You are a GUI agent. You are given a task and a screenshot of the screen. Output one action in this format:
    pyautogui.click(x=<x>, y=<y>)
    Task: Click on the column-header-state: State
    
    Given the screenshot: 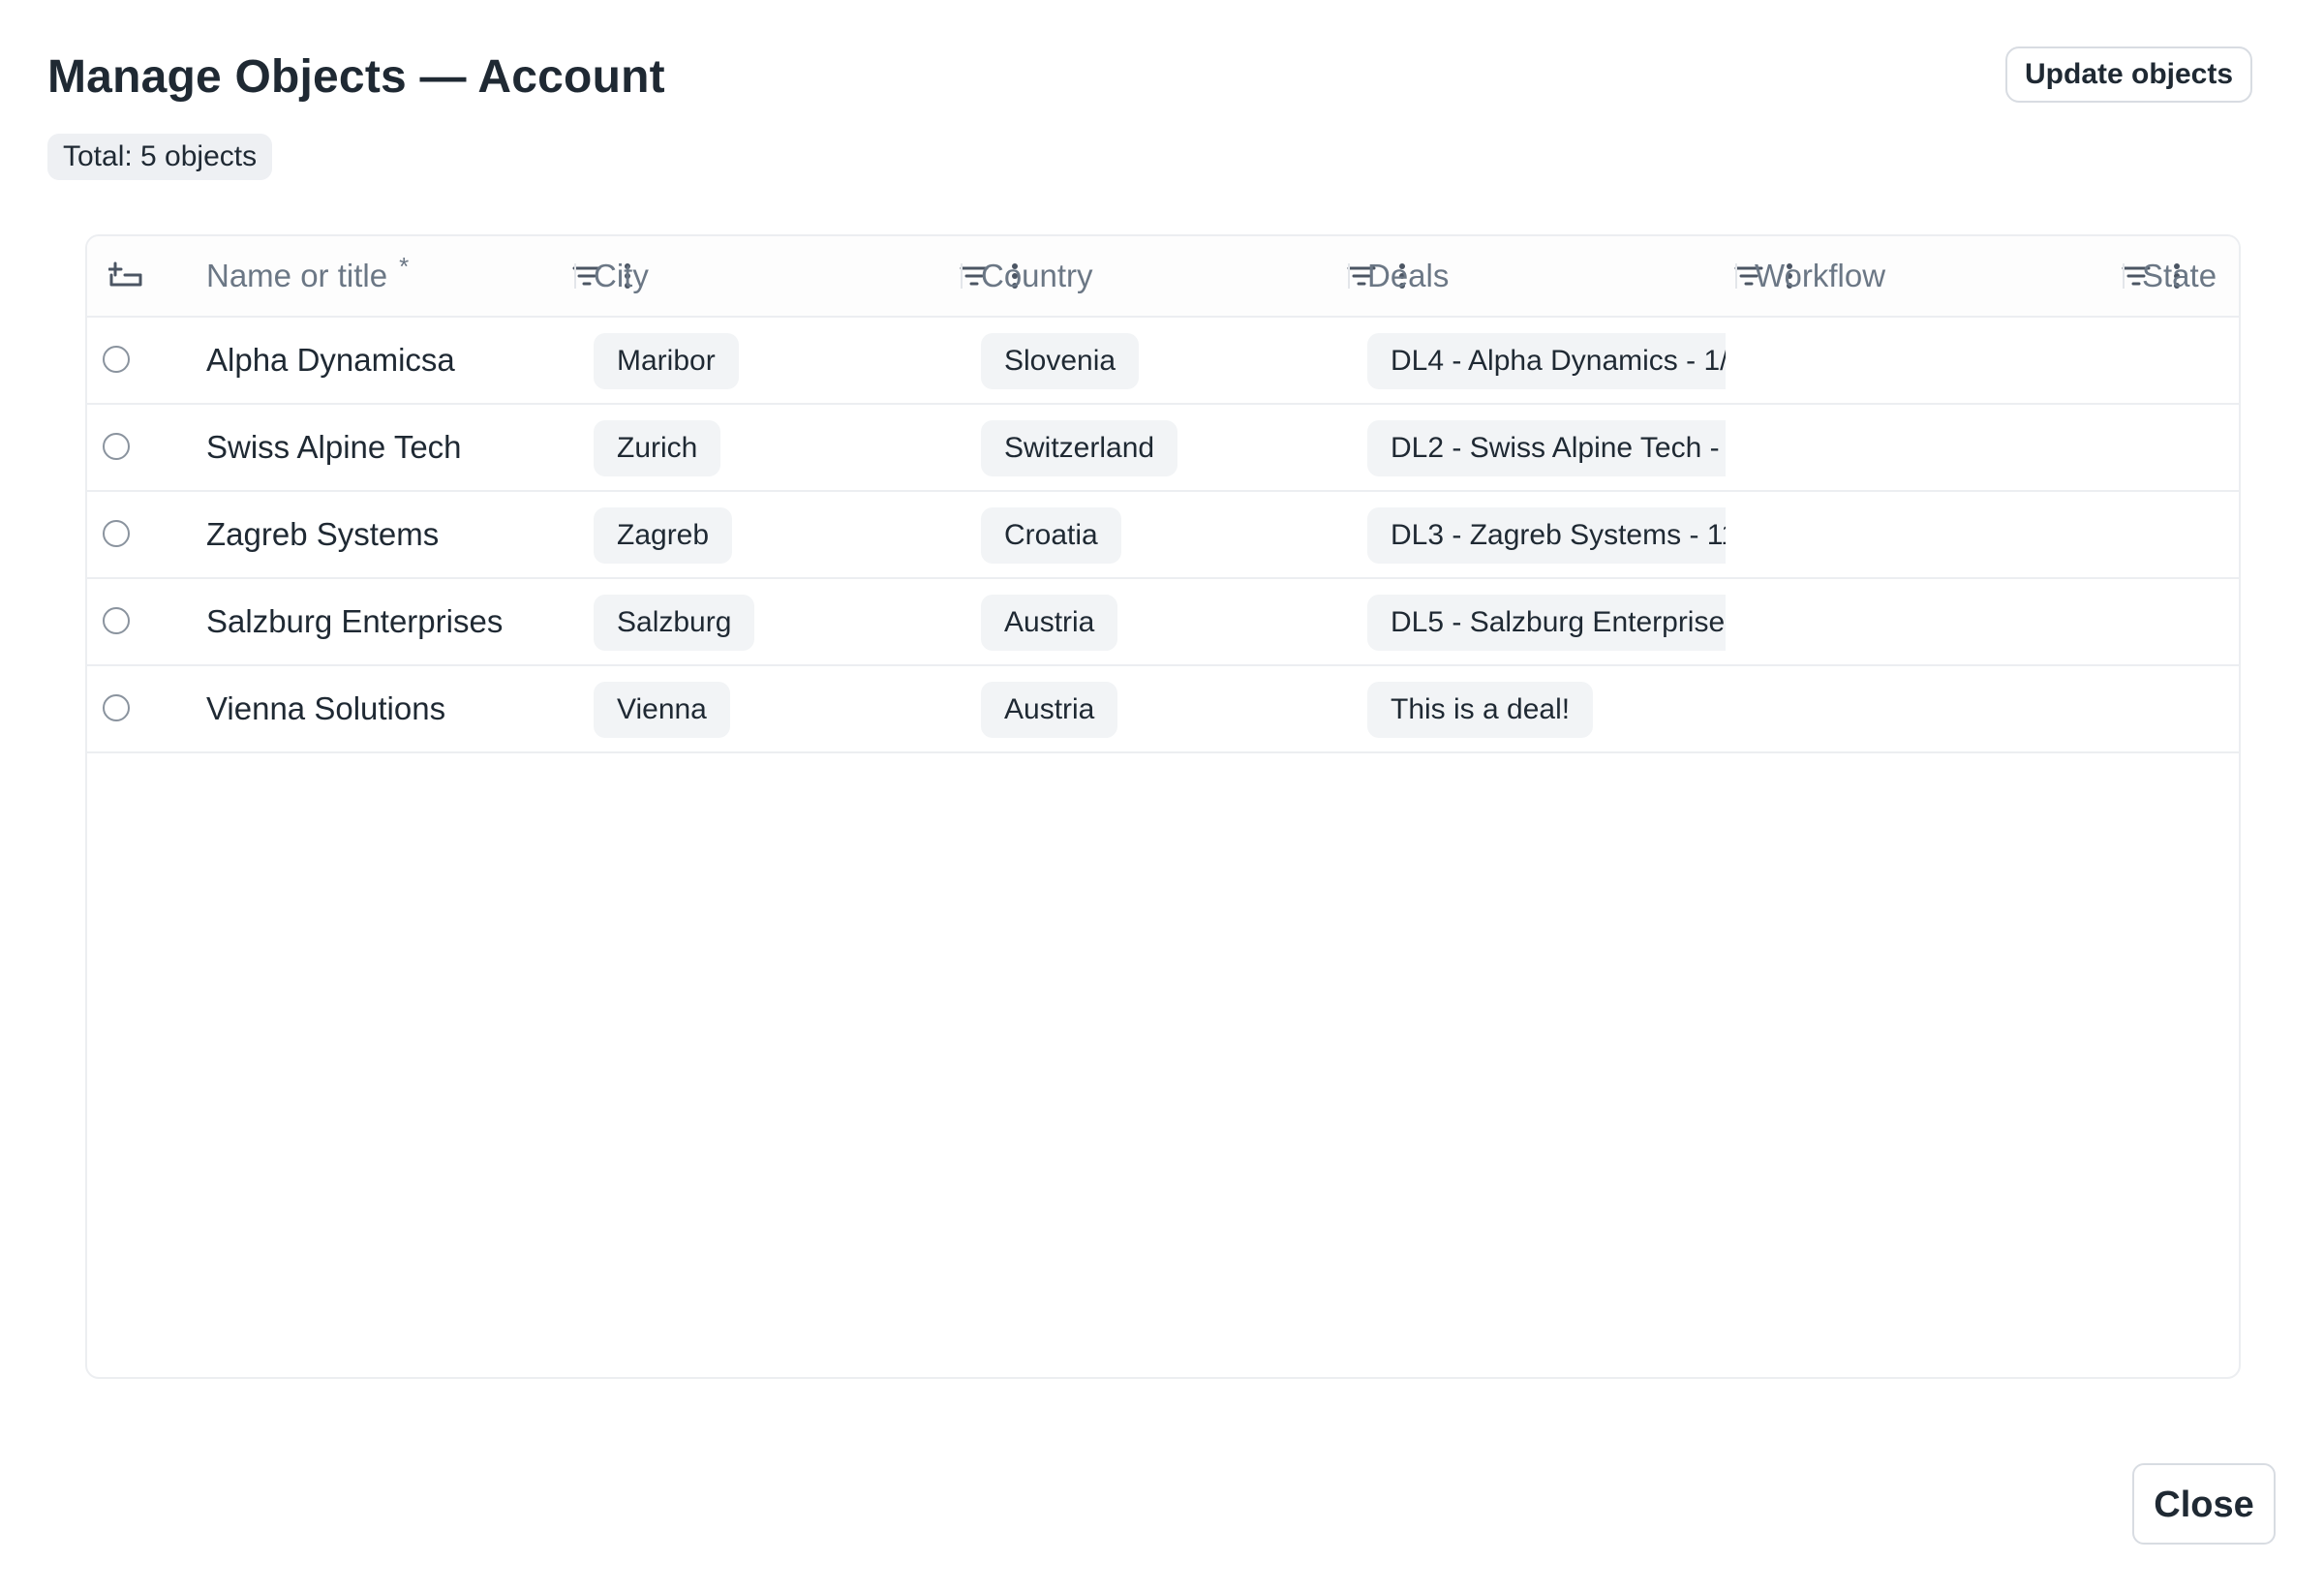 What is the action you would take?
    pyautogui.click(x=2179, y=276)
    